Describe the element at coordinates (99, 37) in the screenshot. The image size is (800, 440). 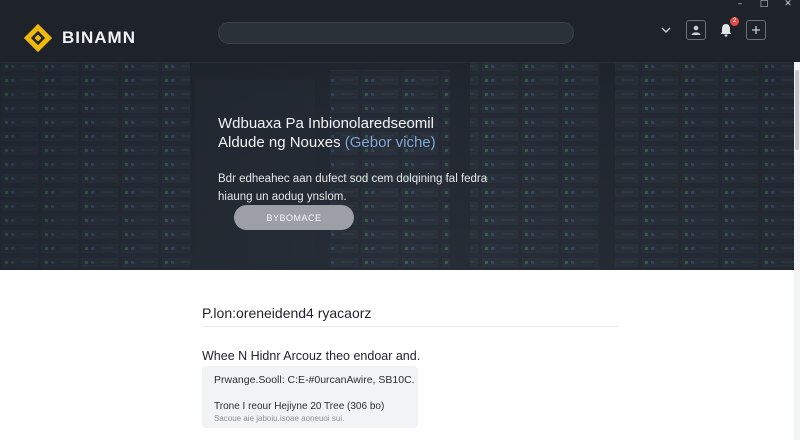
I see `brand-name: BINAMN` at that location.